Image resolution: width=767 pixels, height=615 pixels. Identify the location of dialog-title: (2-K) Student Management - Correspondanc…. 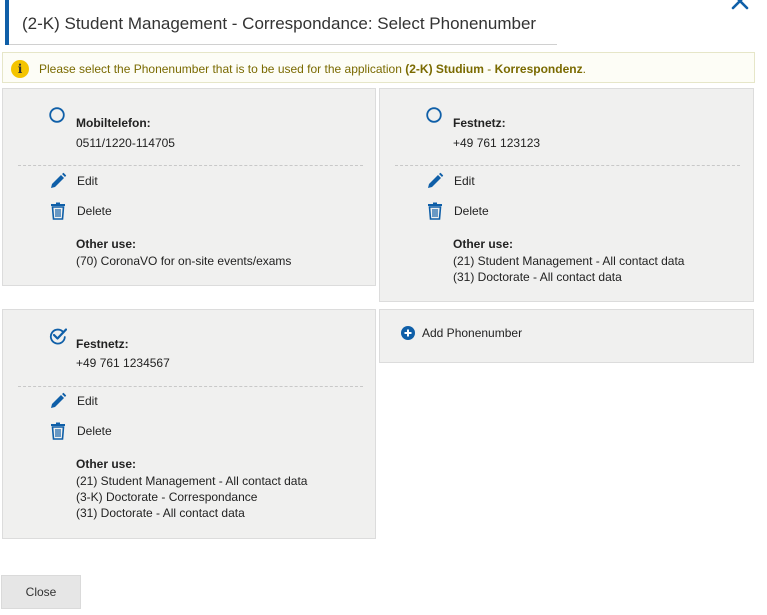
(279, 23).